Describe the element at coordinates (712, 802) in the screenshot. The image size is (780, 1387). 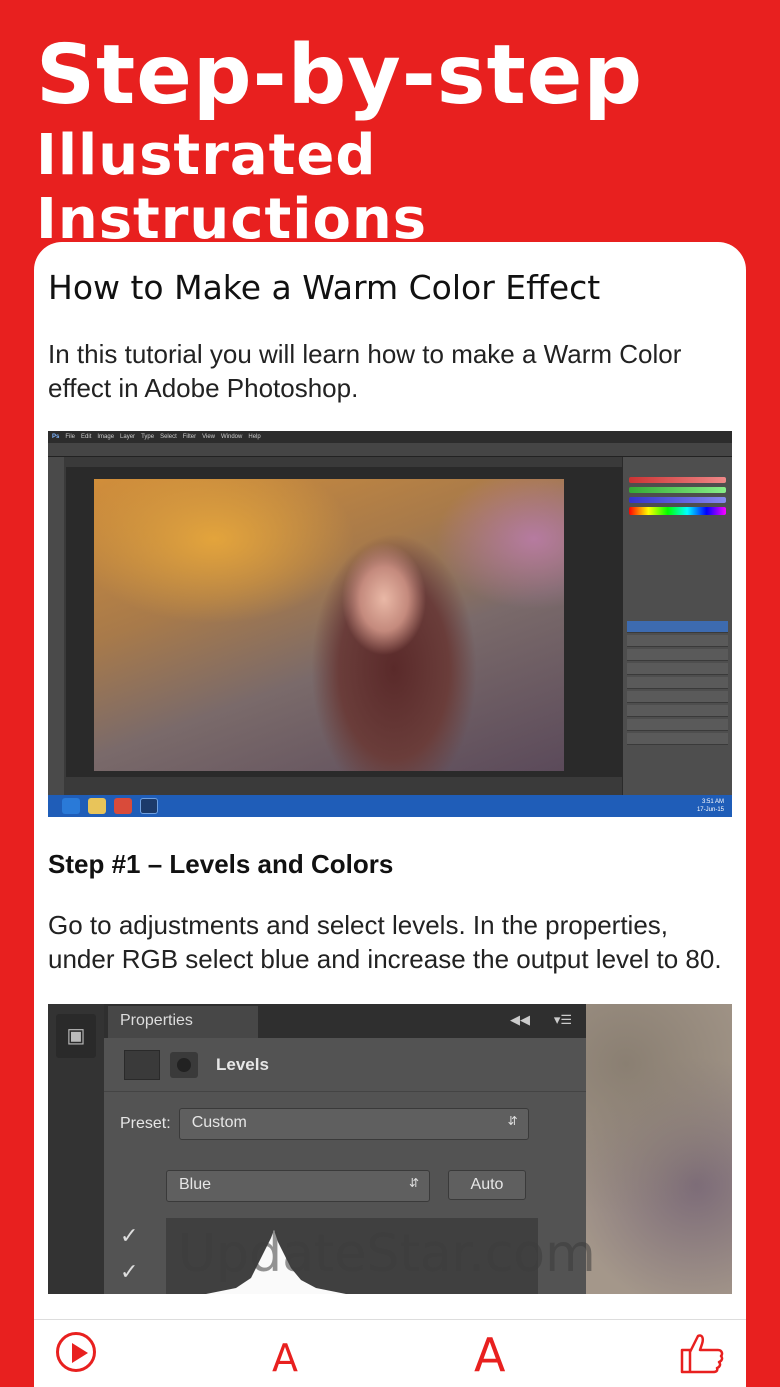
I see `taskbar-time: 3:51 AM` at that location.